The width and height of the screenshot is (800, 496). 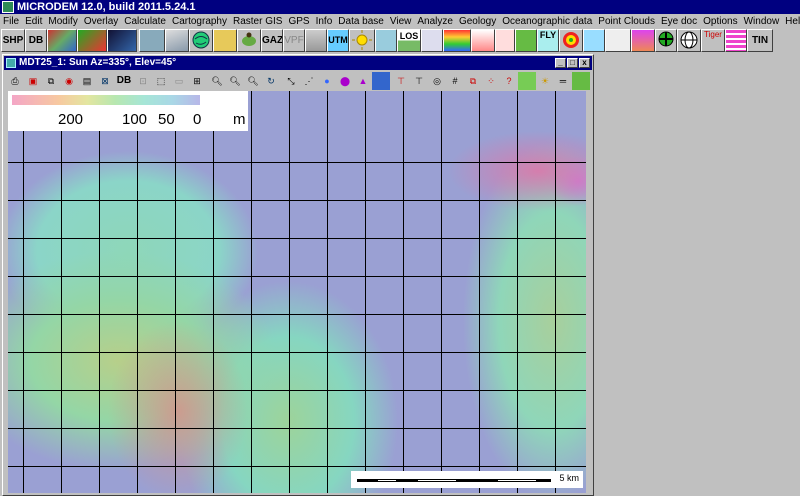 I want to click on app-title: MICRODEM 12.0, build 2011.5.24.1, so click(x=106, y=7).